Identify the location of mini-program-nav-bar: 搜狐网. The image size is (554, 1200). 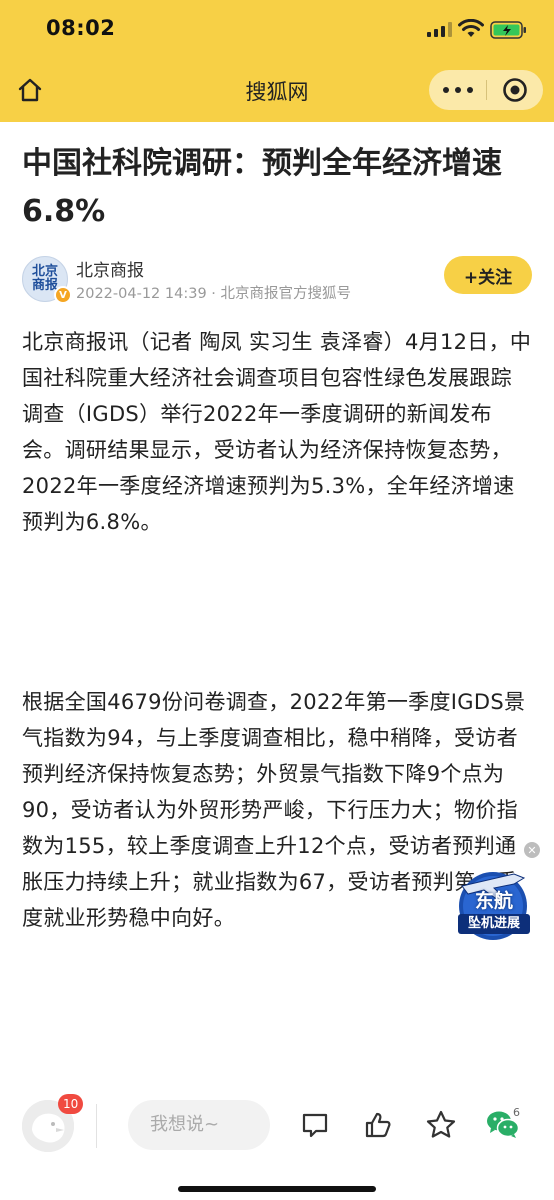
(277, 92).